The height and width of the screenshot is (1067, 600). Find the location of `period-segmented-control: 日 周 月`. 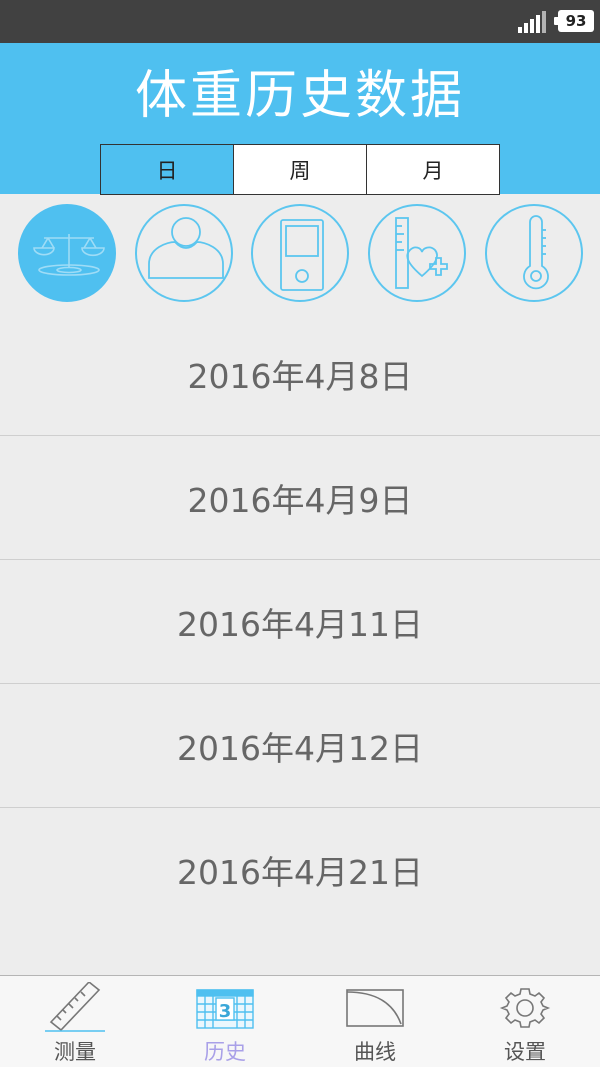

period-segmented-control: 日 周 月 is located at coordinates (300, 169).